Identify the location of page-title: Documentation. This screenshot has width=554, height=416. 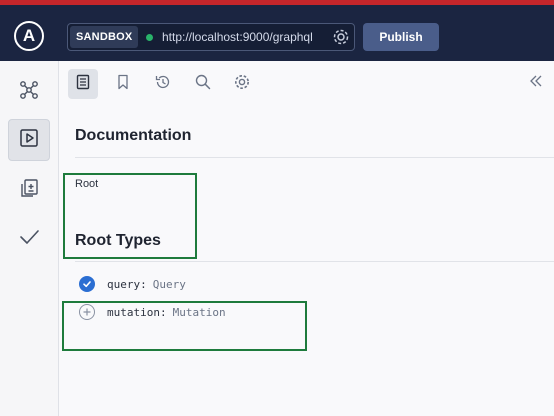
(133, 135).